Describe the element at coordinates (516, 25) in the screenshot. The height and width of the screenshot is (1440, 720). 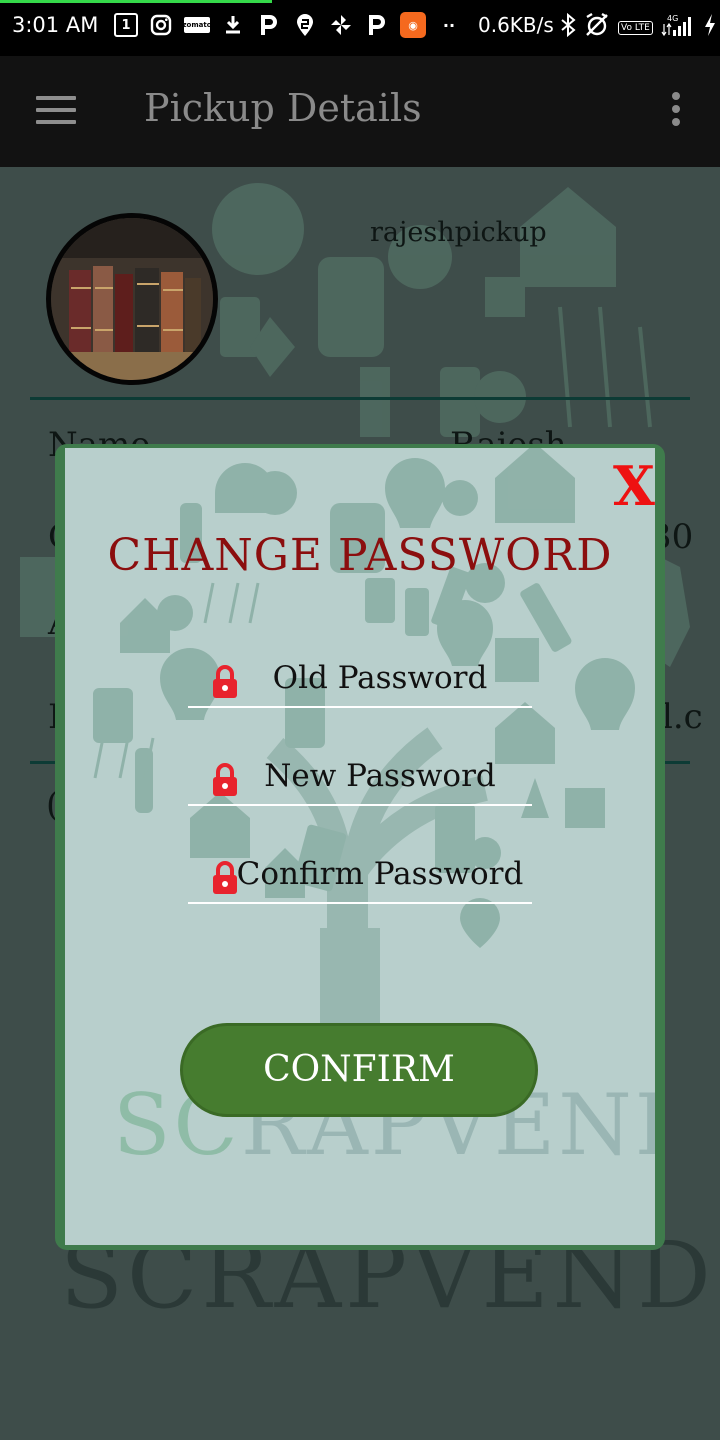
I see `network-speed: 0.6KB/s` at that location.